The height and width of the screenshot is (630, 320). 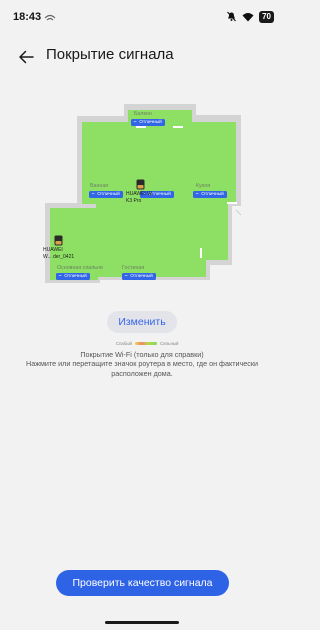 What do you see at coordinates (142, 322) in the screenshot?
I see `change-button: Изменить` at bounding box center [142, 322].